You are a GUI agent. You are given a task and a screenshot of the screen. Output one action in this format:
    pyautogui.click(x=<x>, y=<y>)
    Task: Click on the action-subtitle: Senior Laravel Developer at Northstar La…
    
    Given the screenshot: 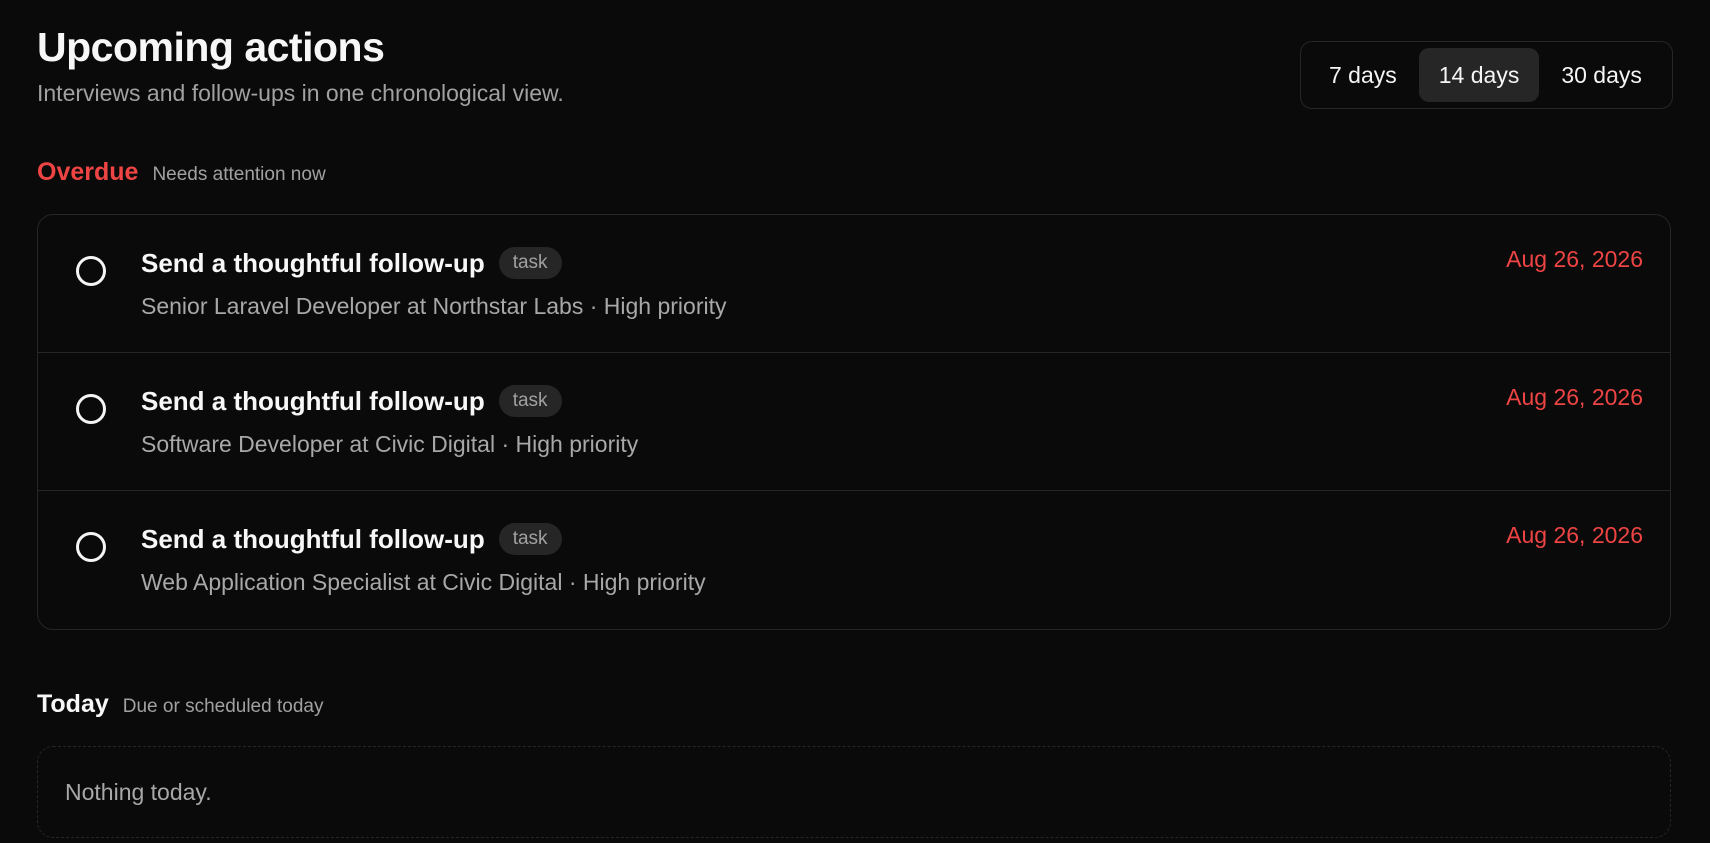 What is the action you would take?
    pyautogui.click(x=434, y=306)
    